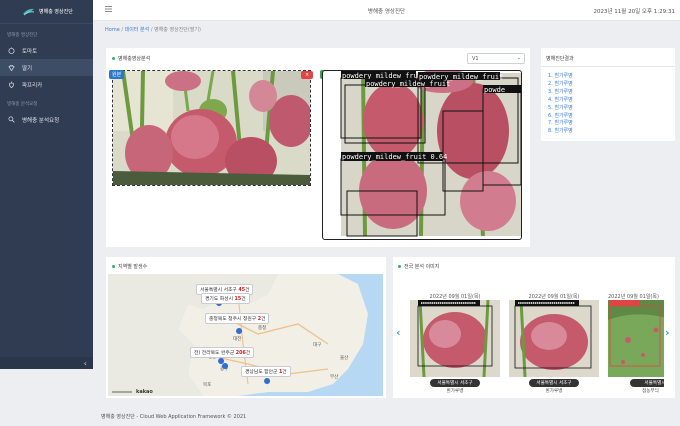 The image size is (680, 426). I want to click on paprika-icon, so click(11, 85).